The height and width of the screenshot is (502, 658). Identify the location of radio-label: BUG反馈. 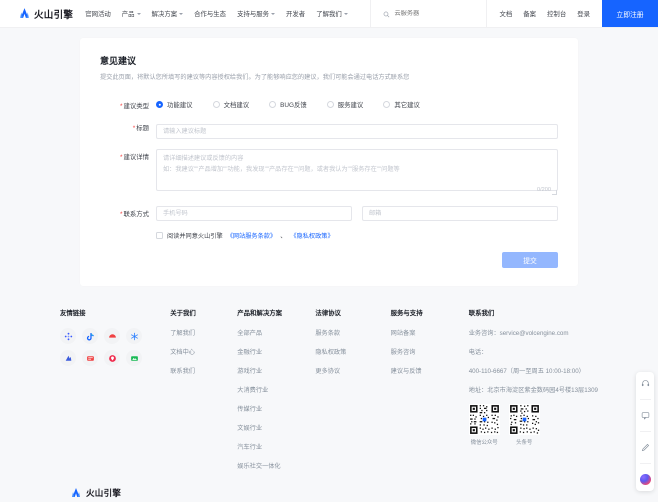
(293, 106).